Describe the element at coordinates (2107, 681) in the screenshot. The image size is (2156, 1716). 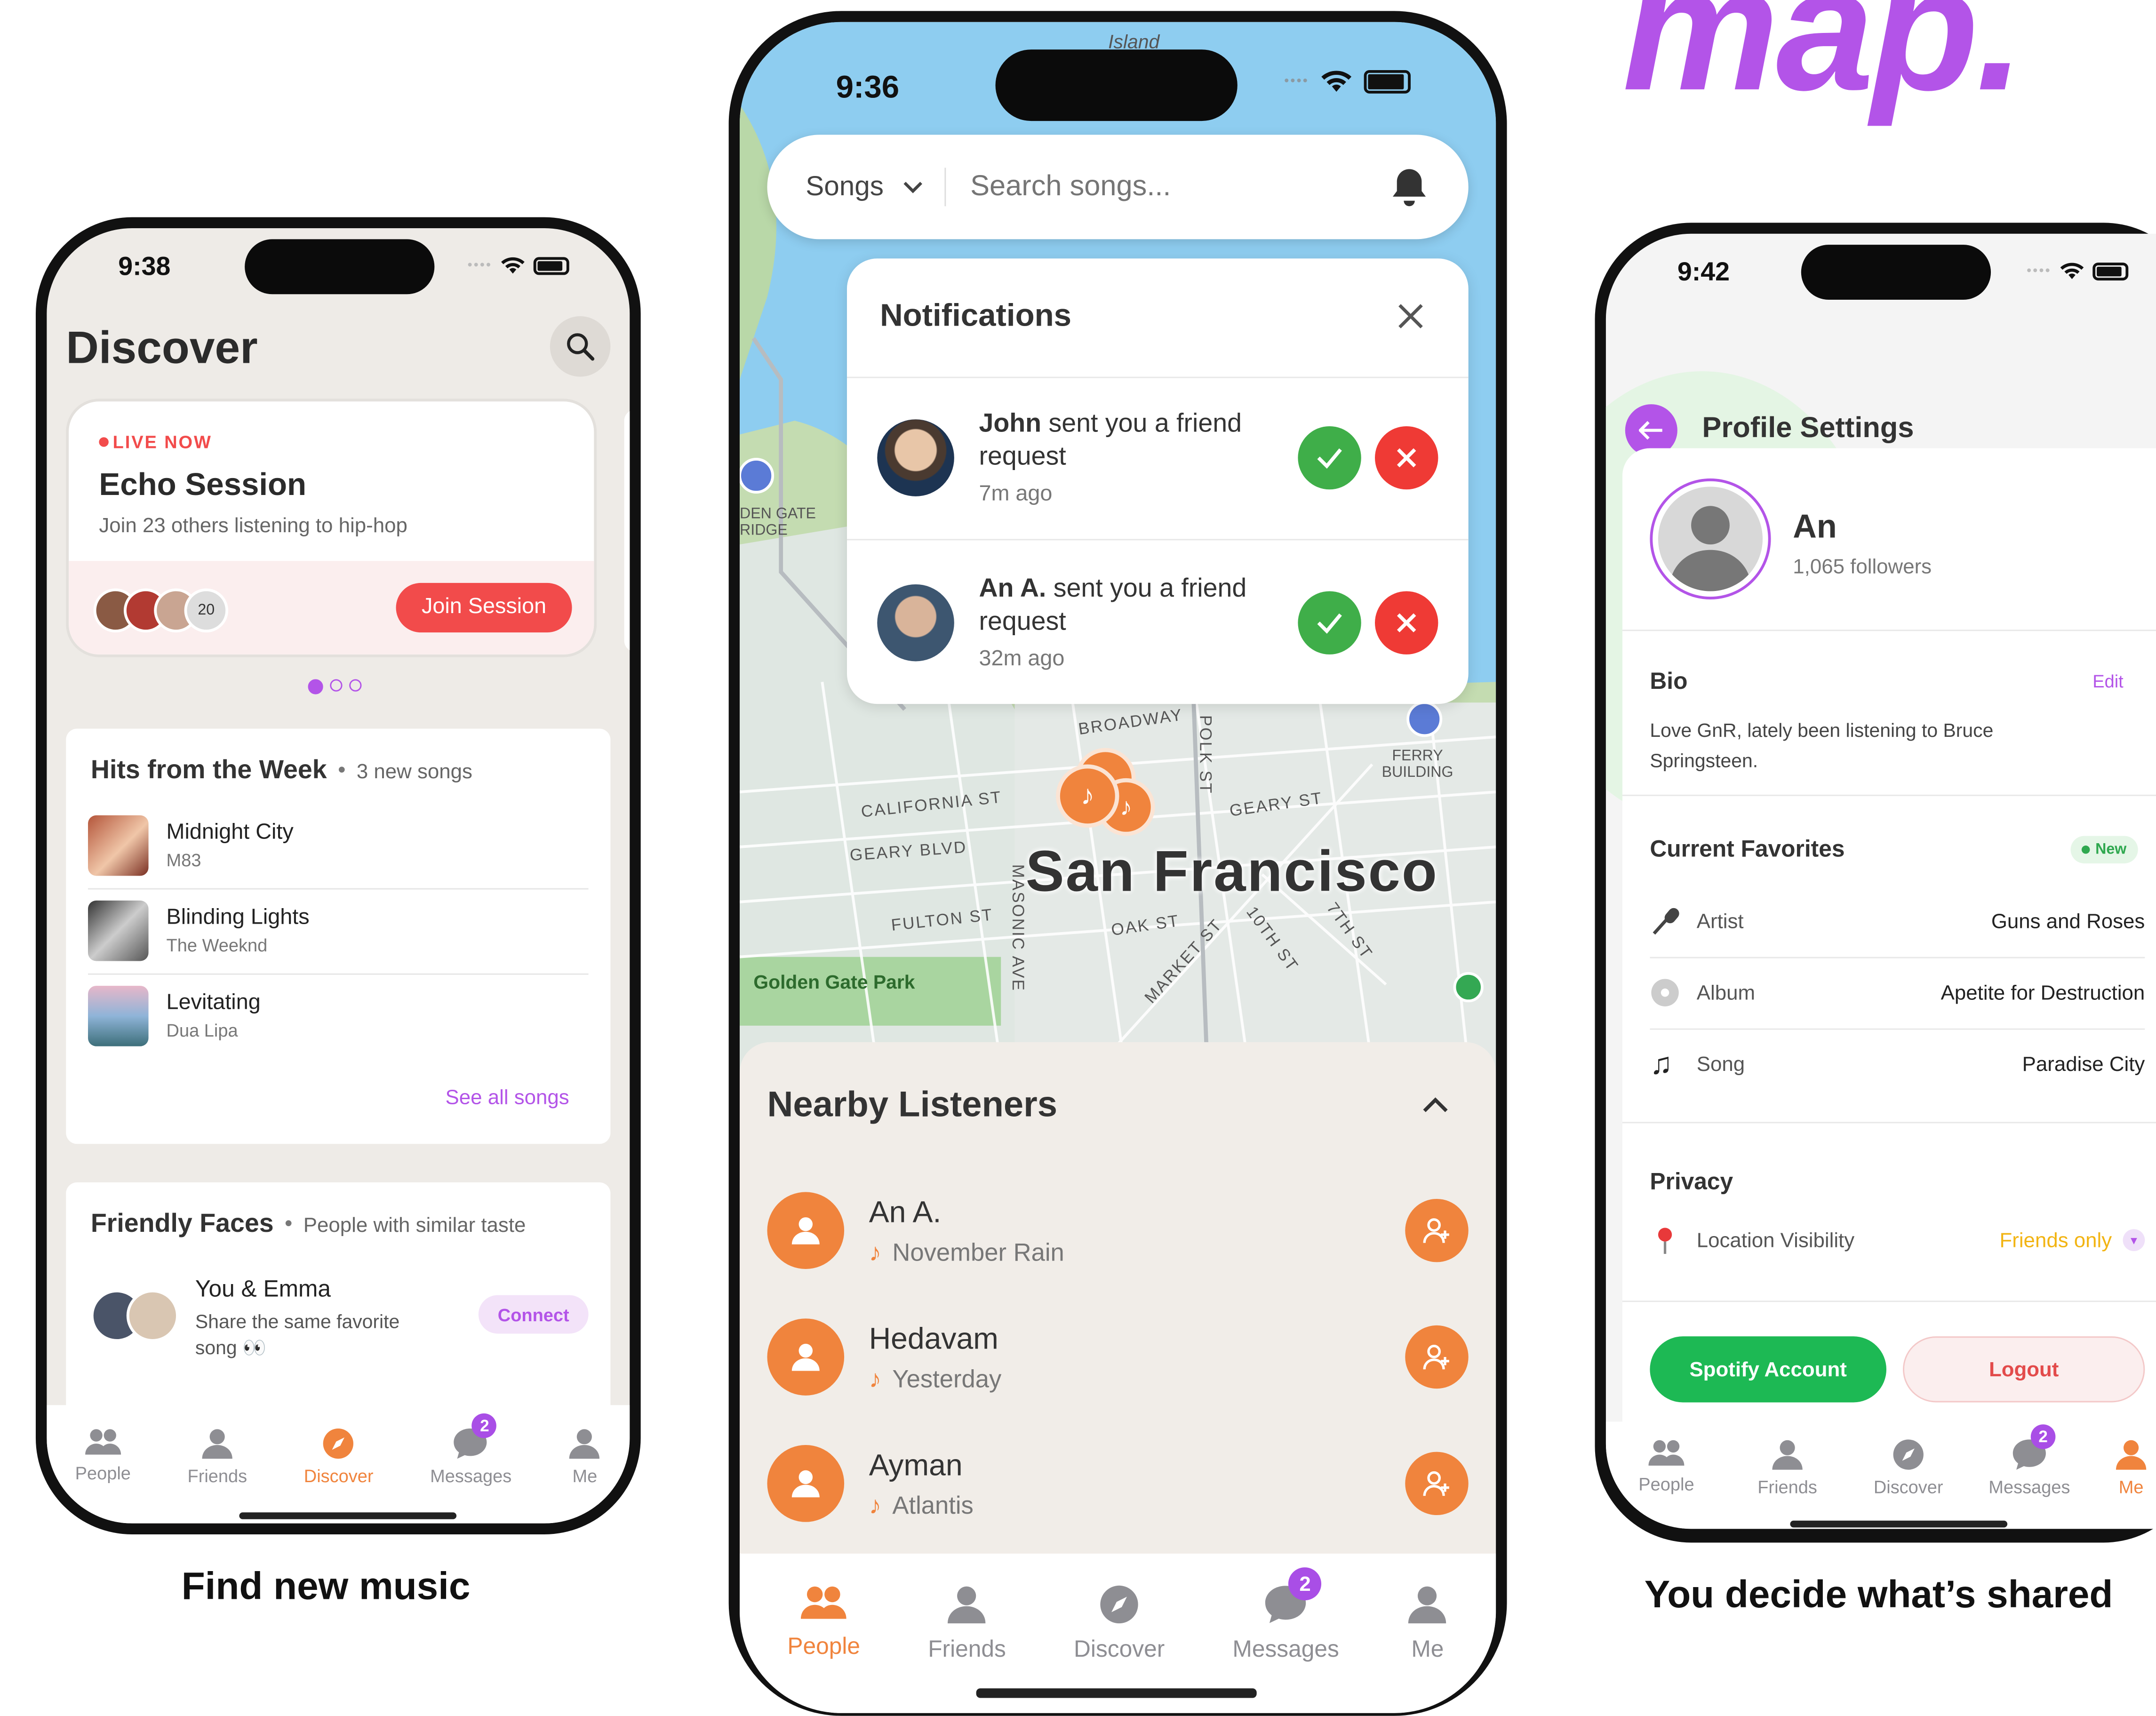
I see `bio-edit-link: Edit` at that location.